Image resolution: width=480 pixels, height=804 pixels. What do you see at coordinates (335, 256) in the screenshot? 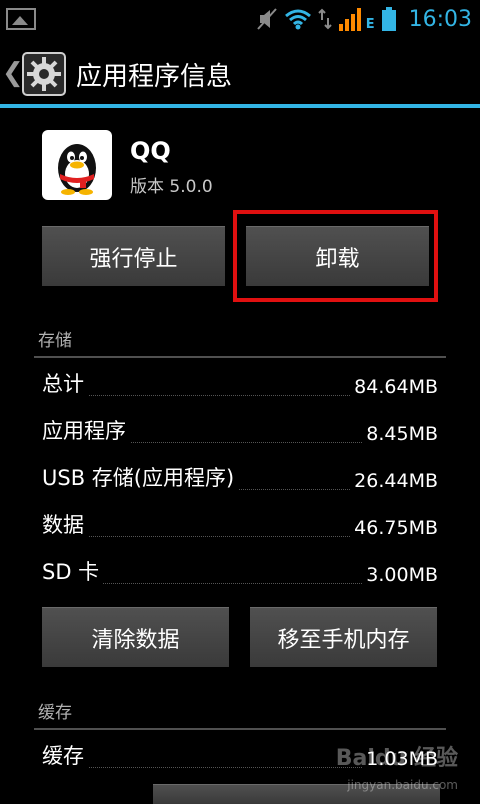
I see `annotation-highlight-box` at bounding box center [335, 256].